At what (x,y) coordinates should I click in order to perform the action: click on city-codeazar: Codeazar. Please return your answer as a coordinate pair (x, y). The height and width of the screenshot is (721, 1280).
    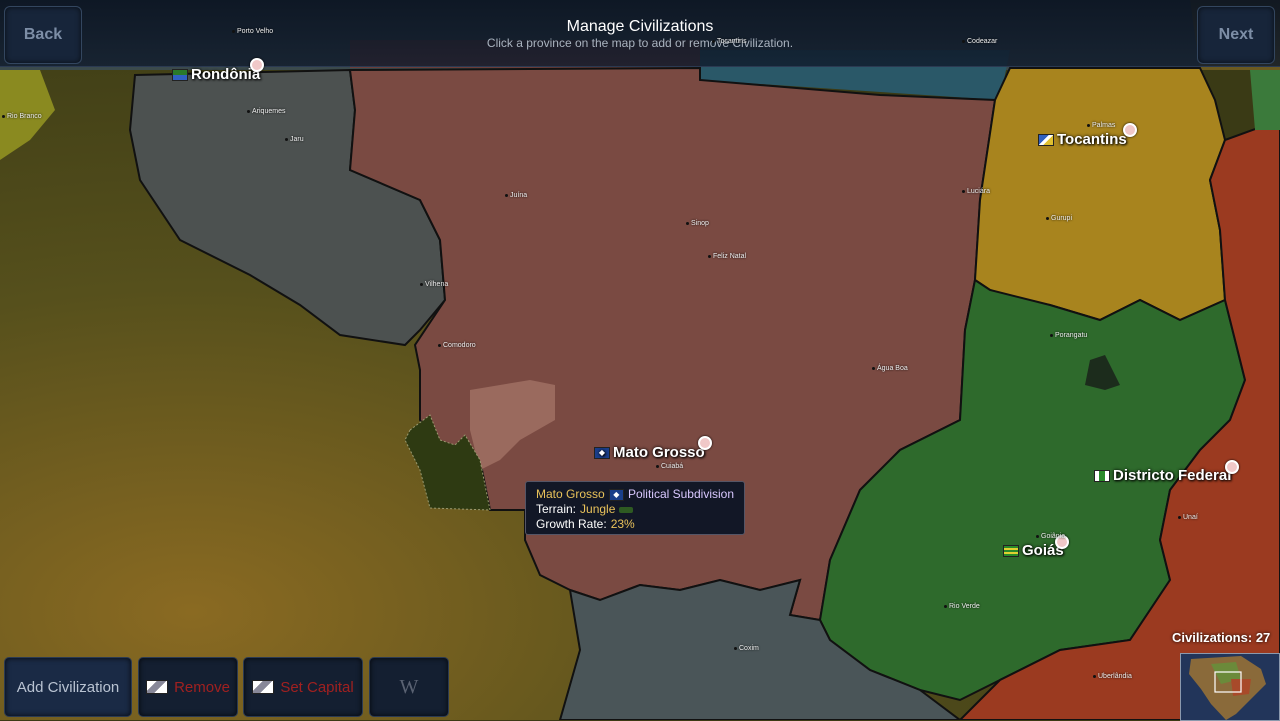
    Looking at the image, I should click on (979, 41).